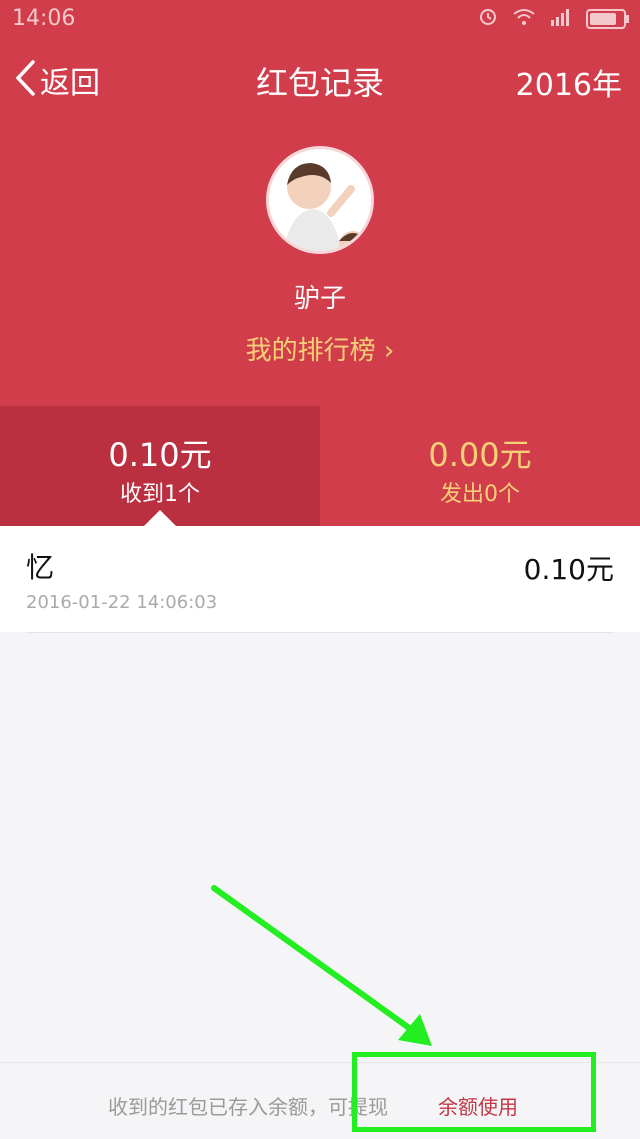 Image resolution: width=640 pixels, height=1139 pixels. What do you see at coordinates (561, 19) in the screenshot?
I see `signal-icon` at bounding box center [561, 19].